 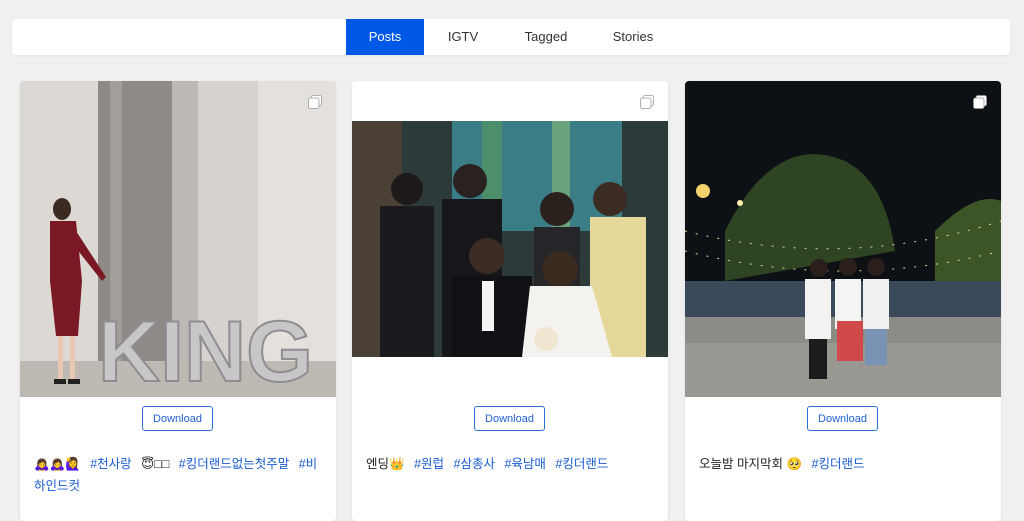 What do you see at coordinates (463, 37) in the screenshot?
I see `tab-igtv: IGTV` at bounding box center [463, 37].